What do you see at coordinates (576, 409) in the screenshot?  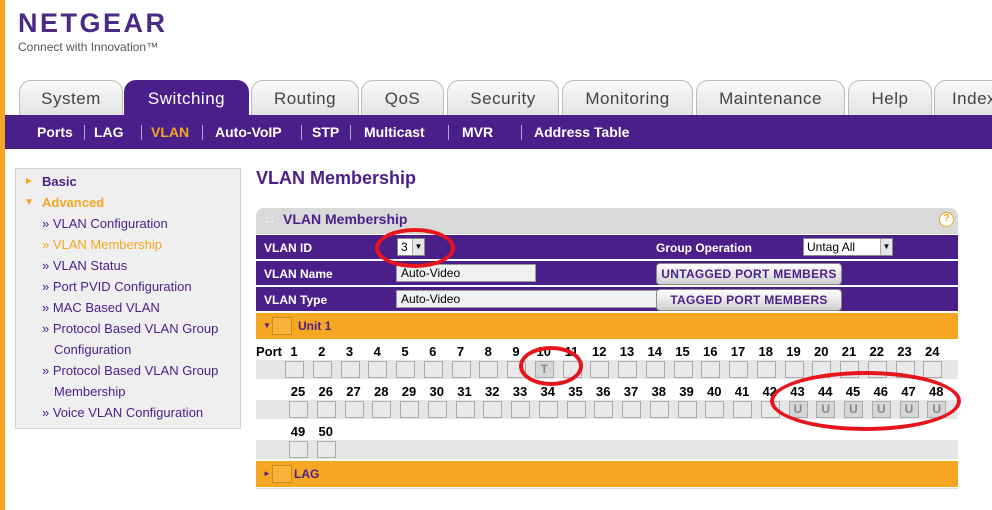 I see `port-35-toggle` at bounding box center [576, 409].